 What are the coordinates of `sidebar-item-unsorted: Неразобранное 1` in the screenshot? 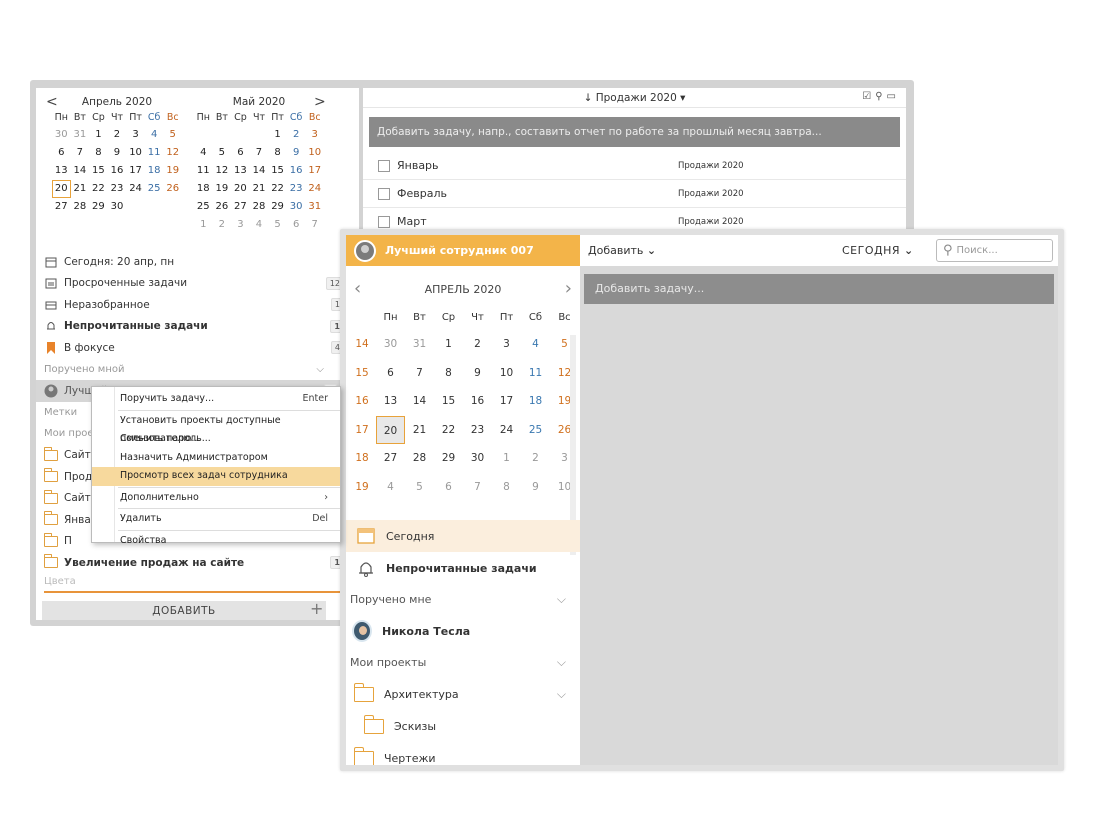 It's located at (194, 305).